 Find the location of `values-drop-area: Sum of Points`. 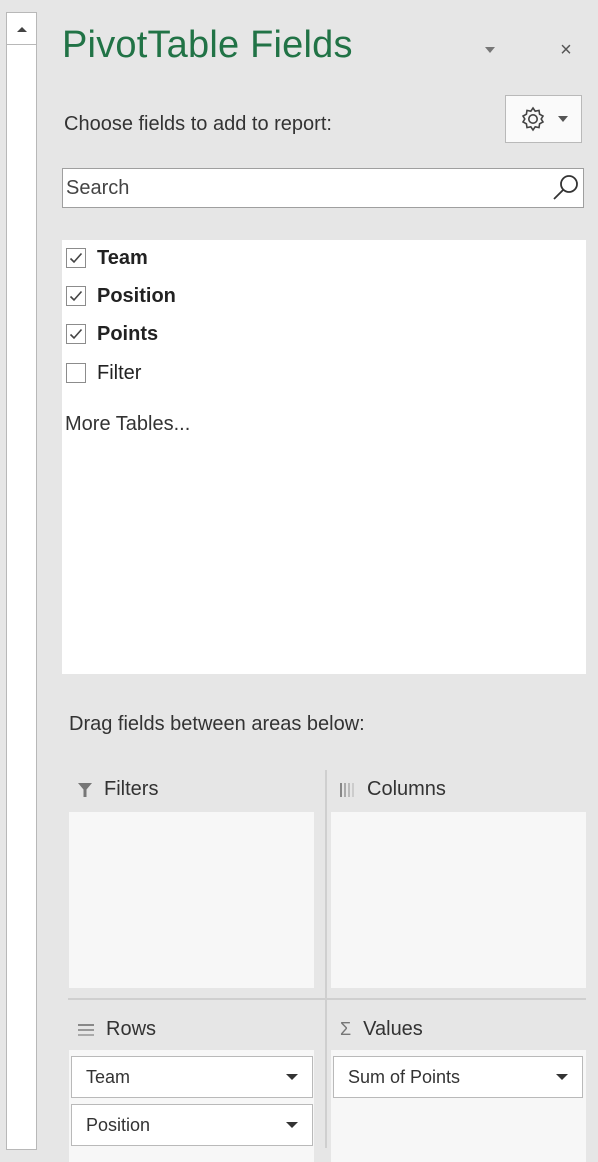

values-drop-area: Sum of Points is located at coordinates (458, 1106).